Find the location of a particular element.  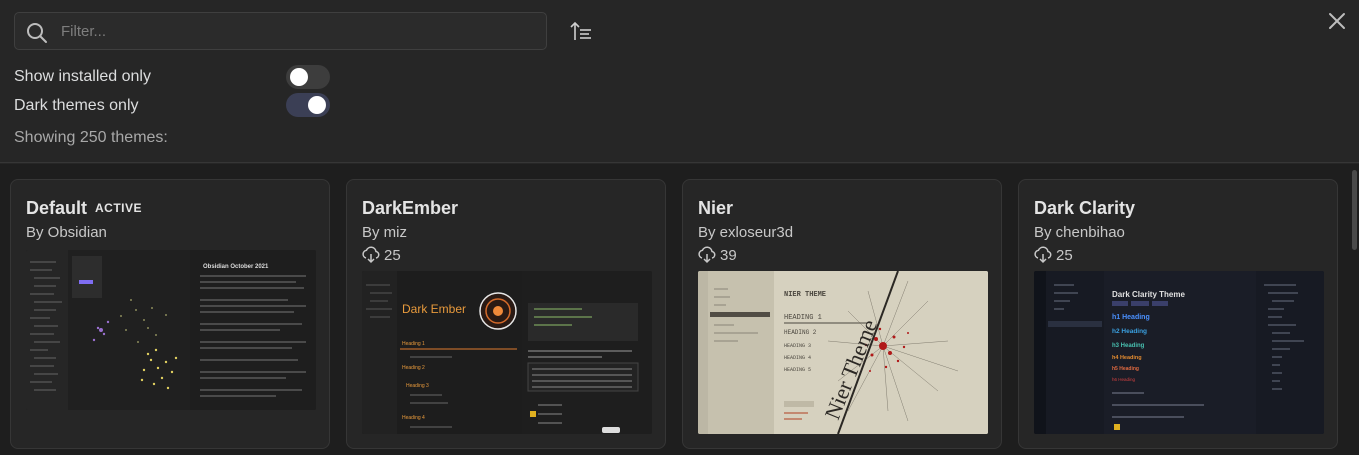

svg-text: h1 Heading is located at coordinates (1131, 317).